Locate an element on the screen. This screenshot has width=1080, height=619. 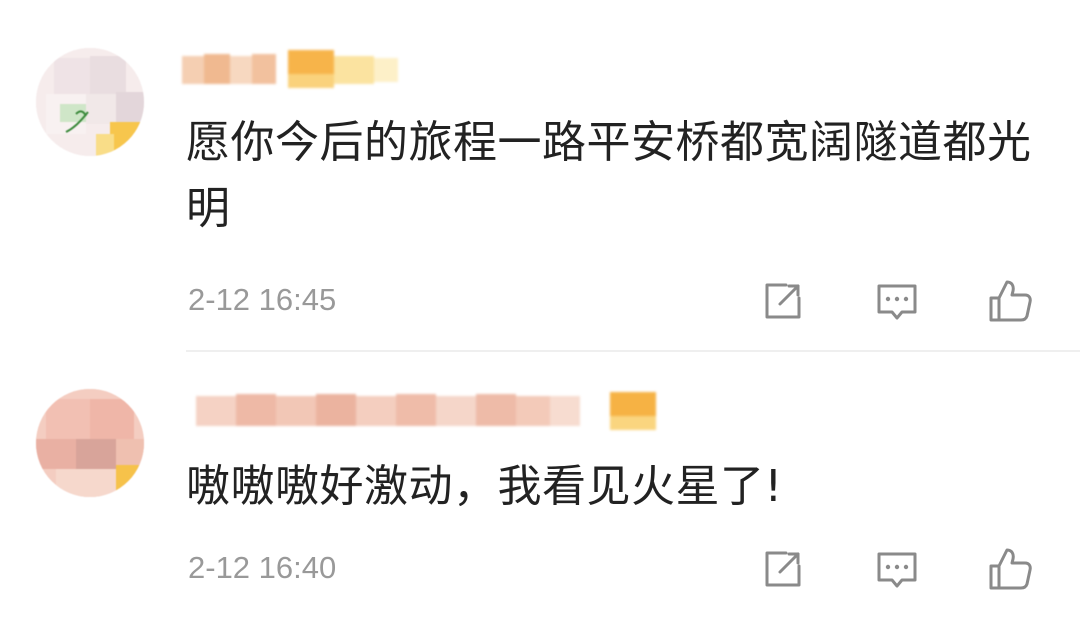
comment-timestamp: 2-12 16:40 is located at coordinates (262, 567).